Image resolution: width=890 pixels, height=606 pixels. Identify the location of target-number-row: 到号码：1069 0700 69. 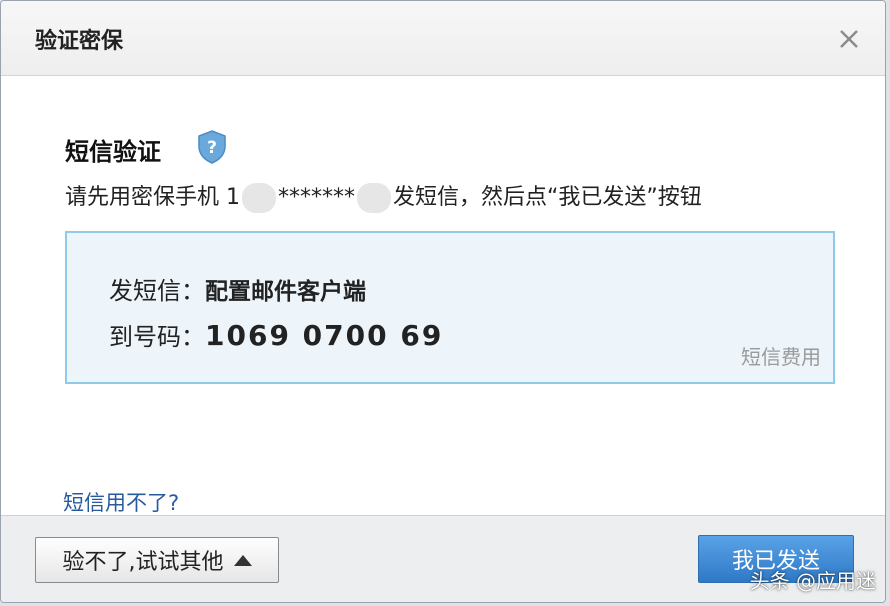
(276, 334).